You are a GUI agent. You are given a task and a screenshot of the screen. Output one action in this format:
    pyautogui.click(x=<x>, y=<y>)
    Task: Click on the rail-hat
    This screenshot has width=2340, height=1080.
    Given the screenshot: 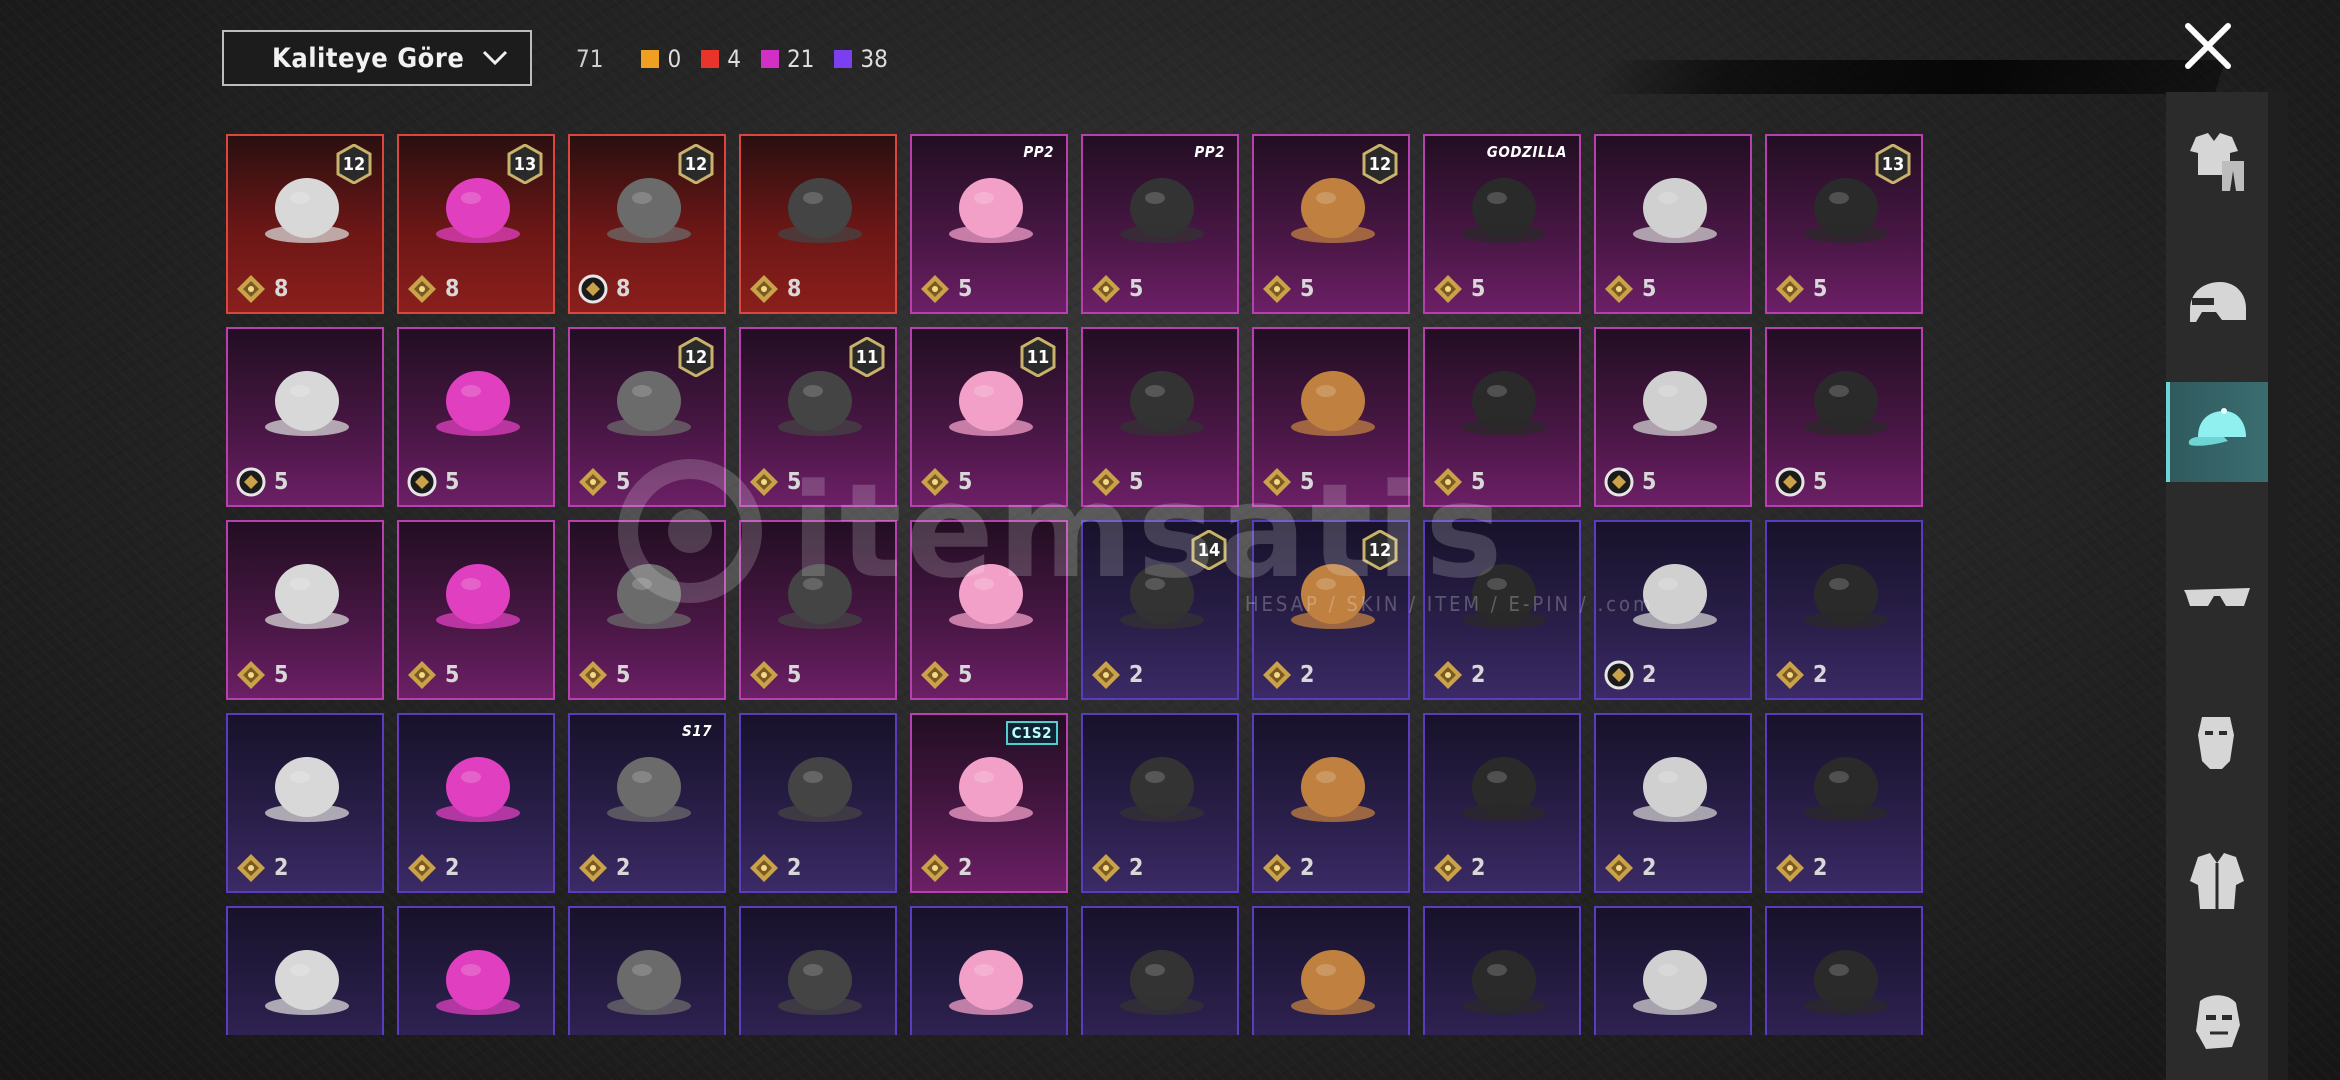 What is the action you would take?
    pyautogui.click(x=2217, y=432)
    